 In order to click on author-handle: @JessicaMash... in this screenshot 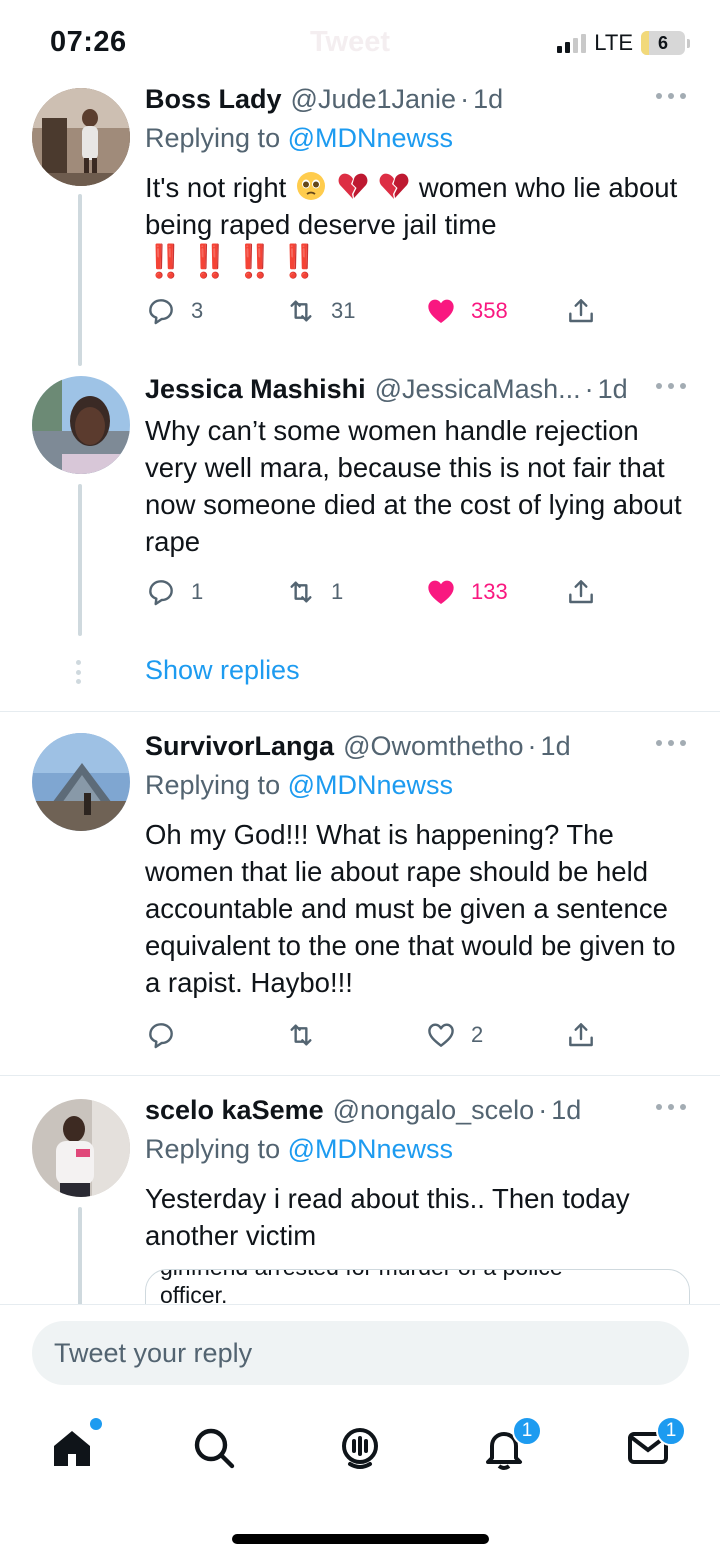, I will do `click(478, 389)`.